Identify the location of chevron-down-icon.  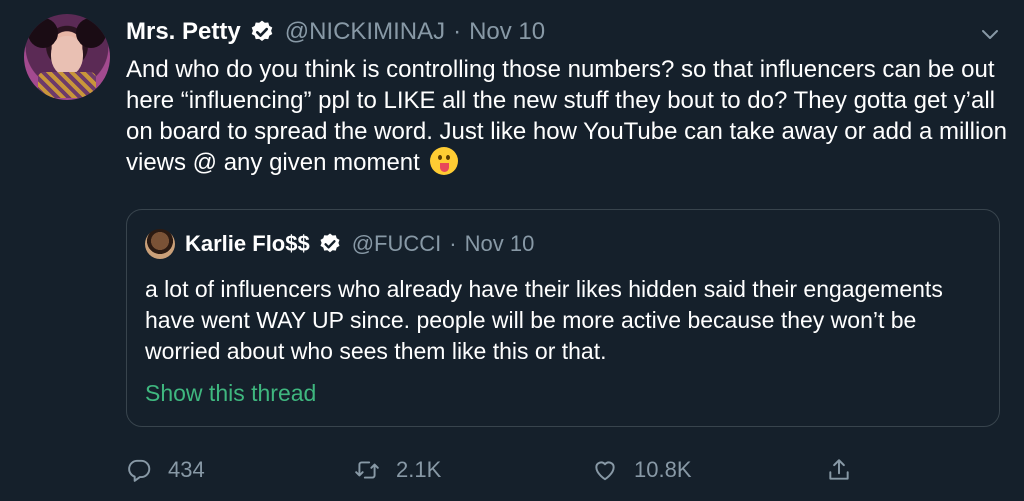
(990, 34).